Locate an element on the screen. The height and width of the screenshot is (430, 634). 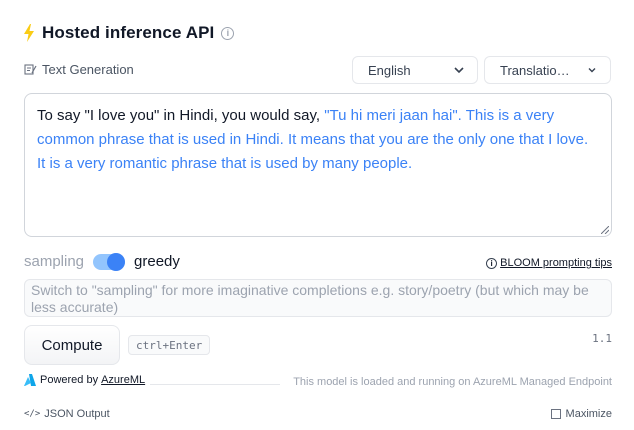
maximize-button: Maximize is located at coordinates (581, 414).